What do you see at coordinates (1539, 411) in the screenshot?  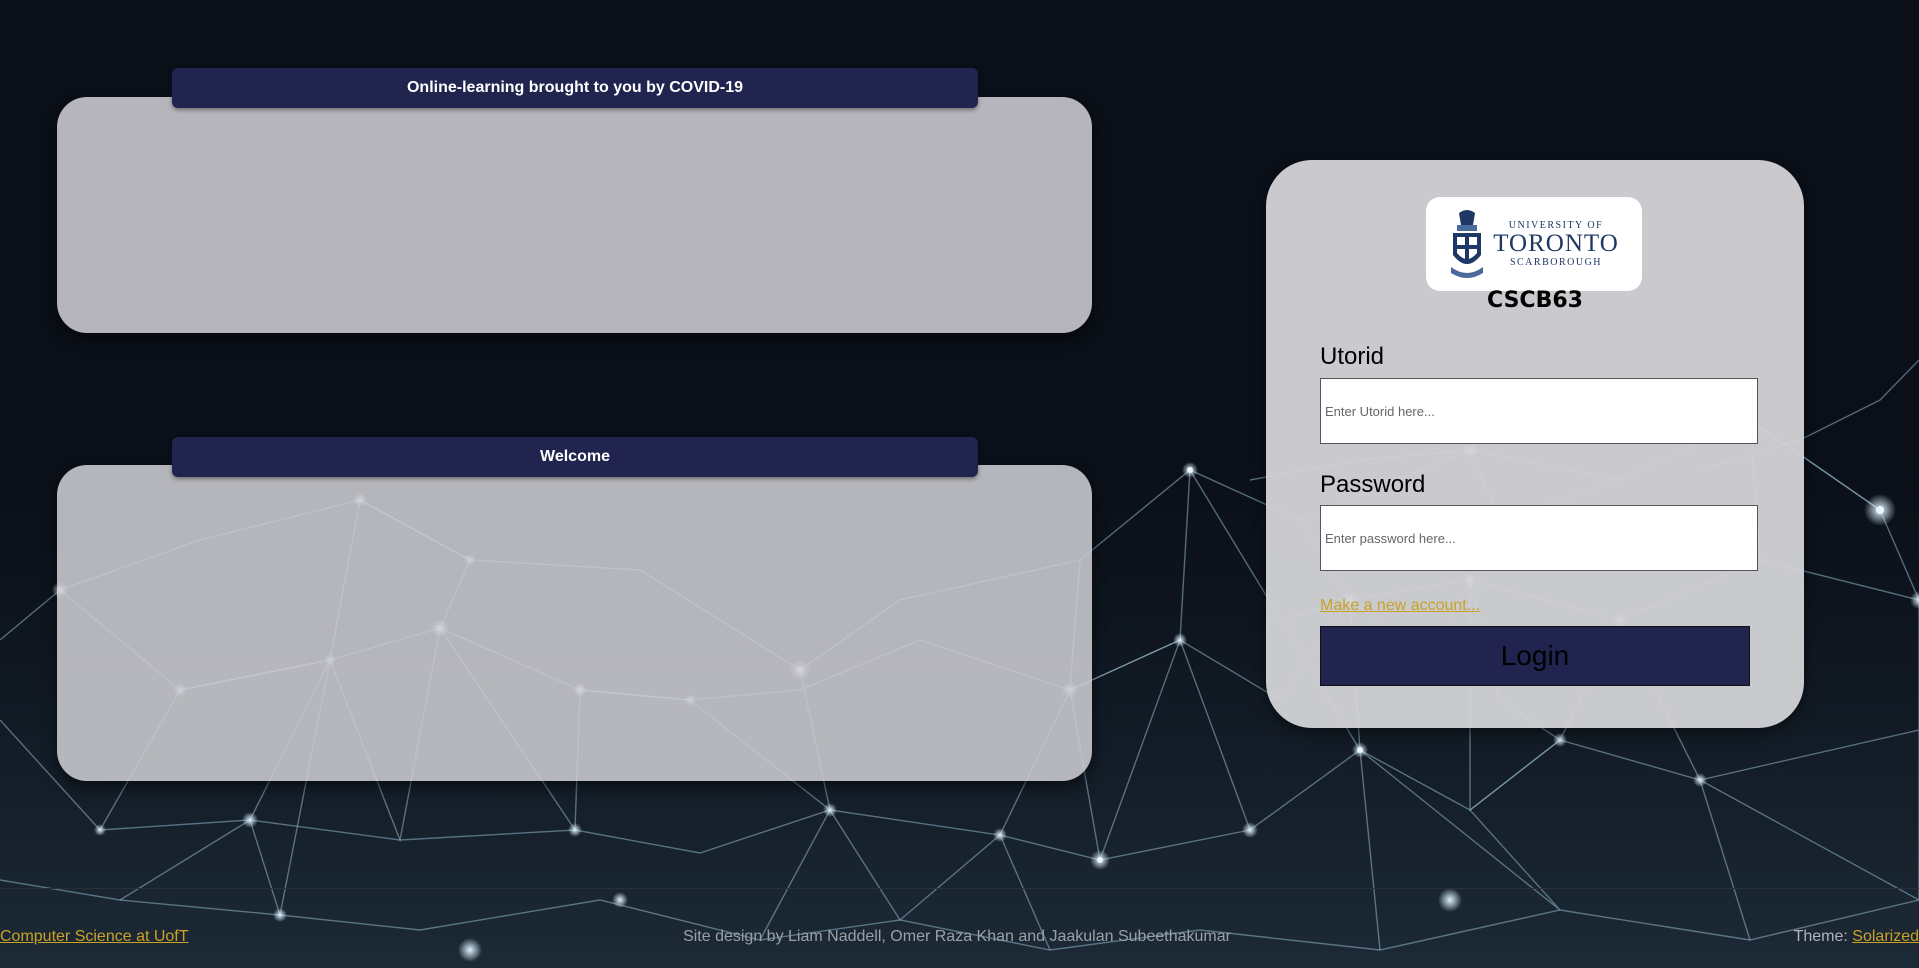 I see `utorid-input` at bounding box center [1539, 411].